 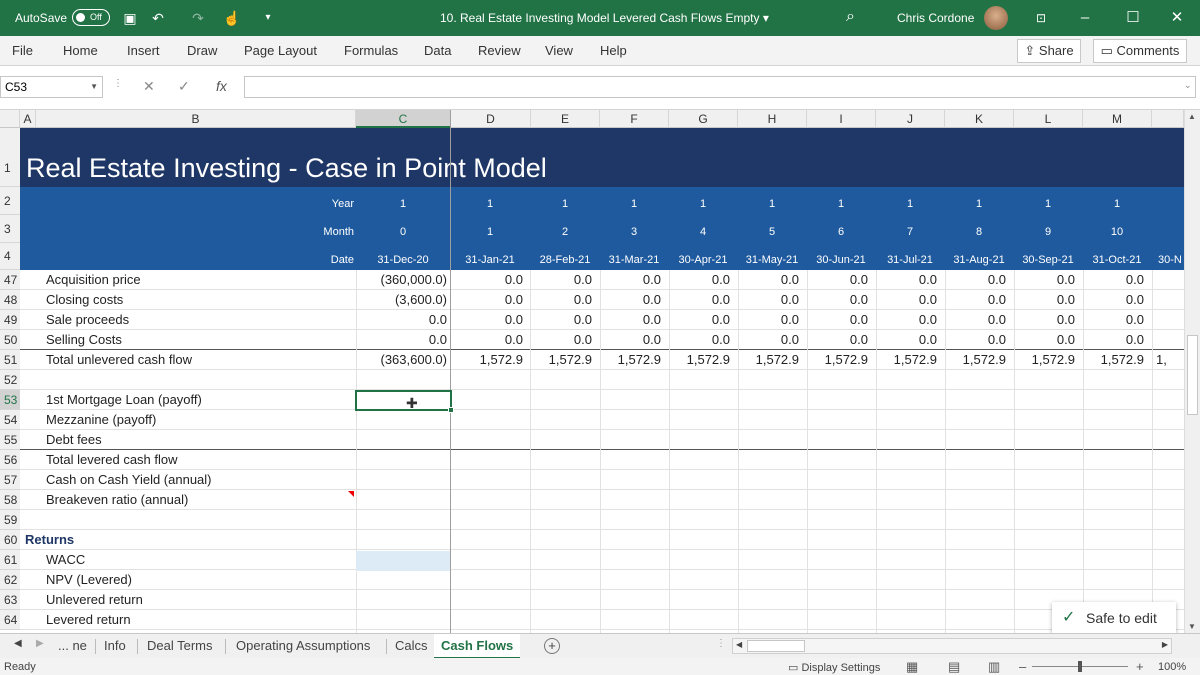 What do you see at coordinates (935, 18) in the screenshot?
I see `user-name: Chris Cordone` at bounding box center [935, 18].